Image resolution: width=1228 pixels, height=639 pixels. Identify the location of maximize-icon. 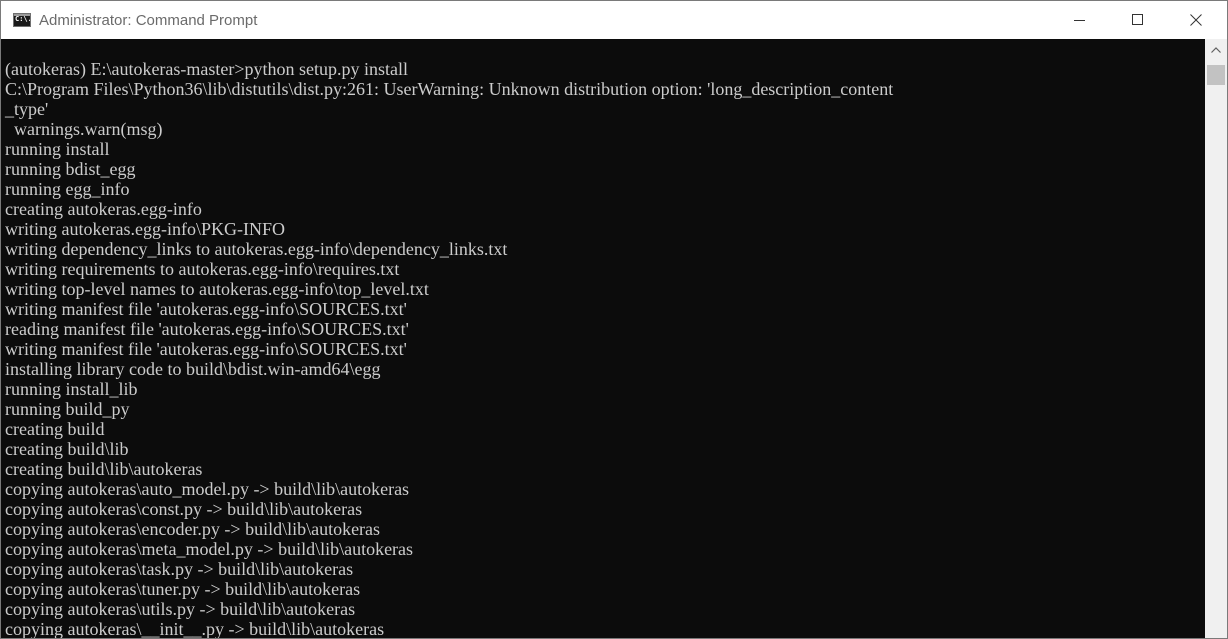
(1137, 19).